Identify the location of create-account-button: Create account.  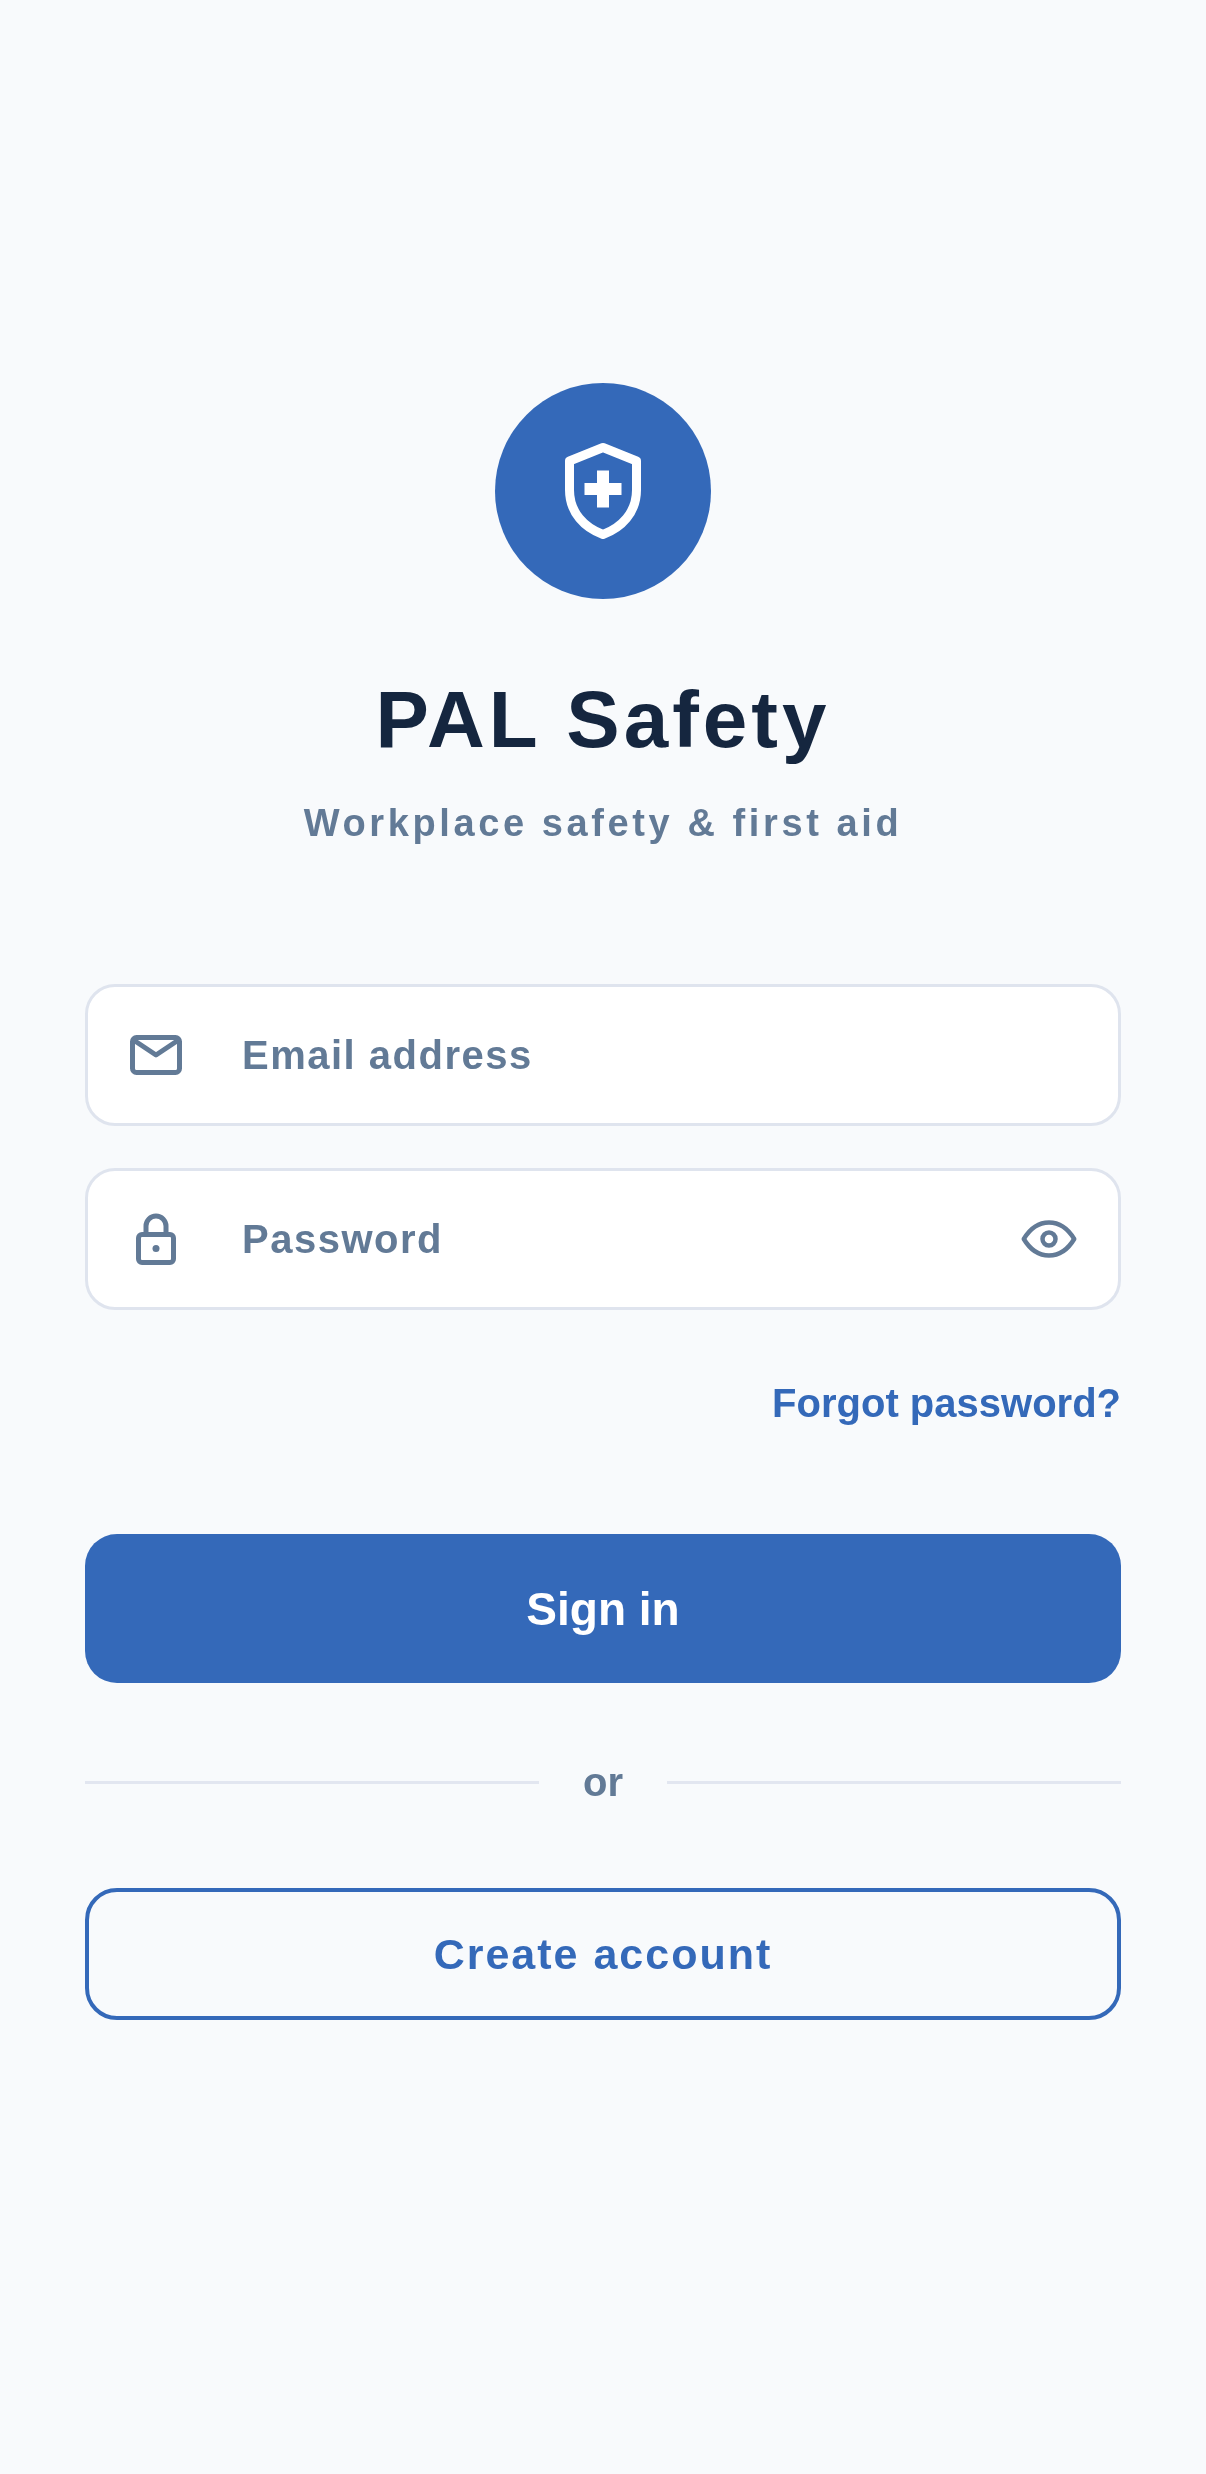
(603, 1954).